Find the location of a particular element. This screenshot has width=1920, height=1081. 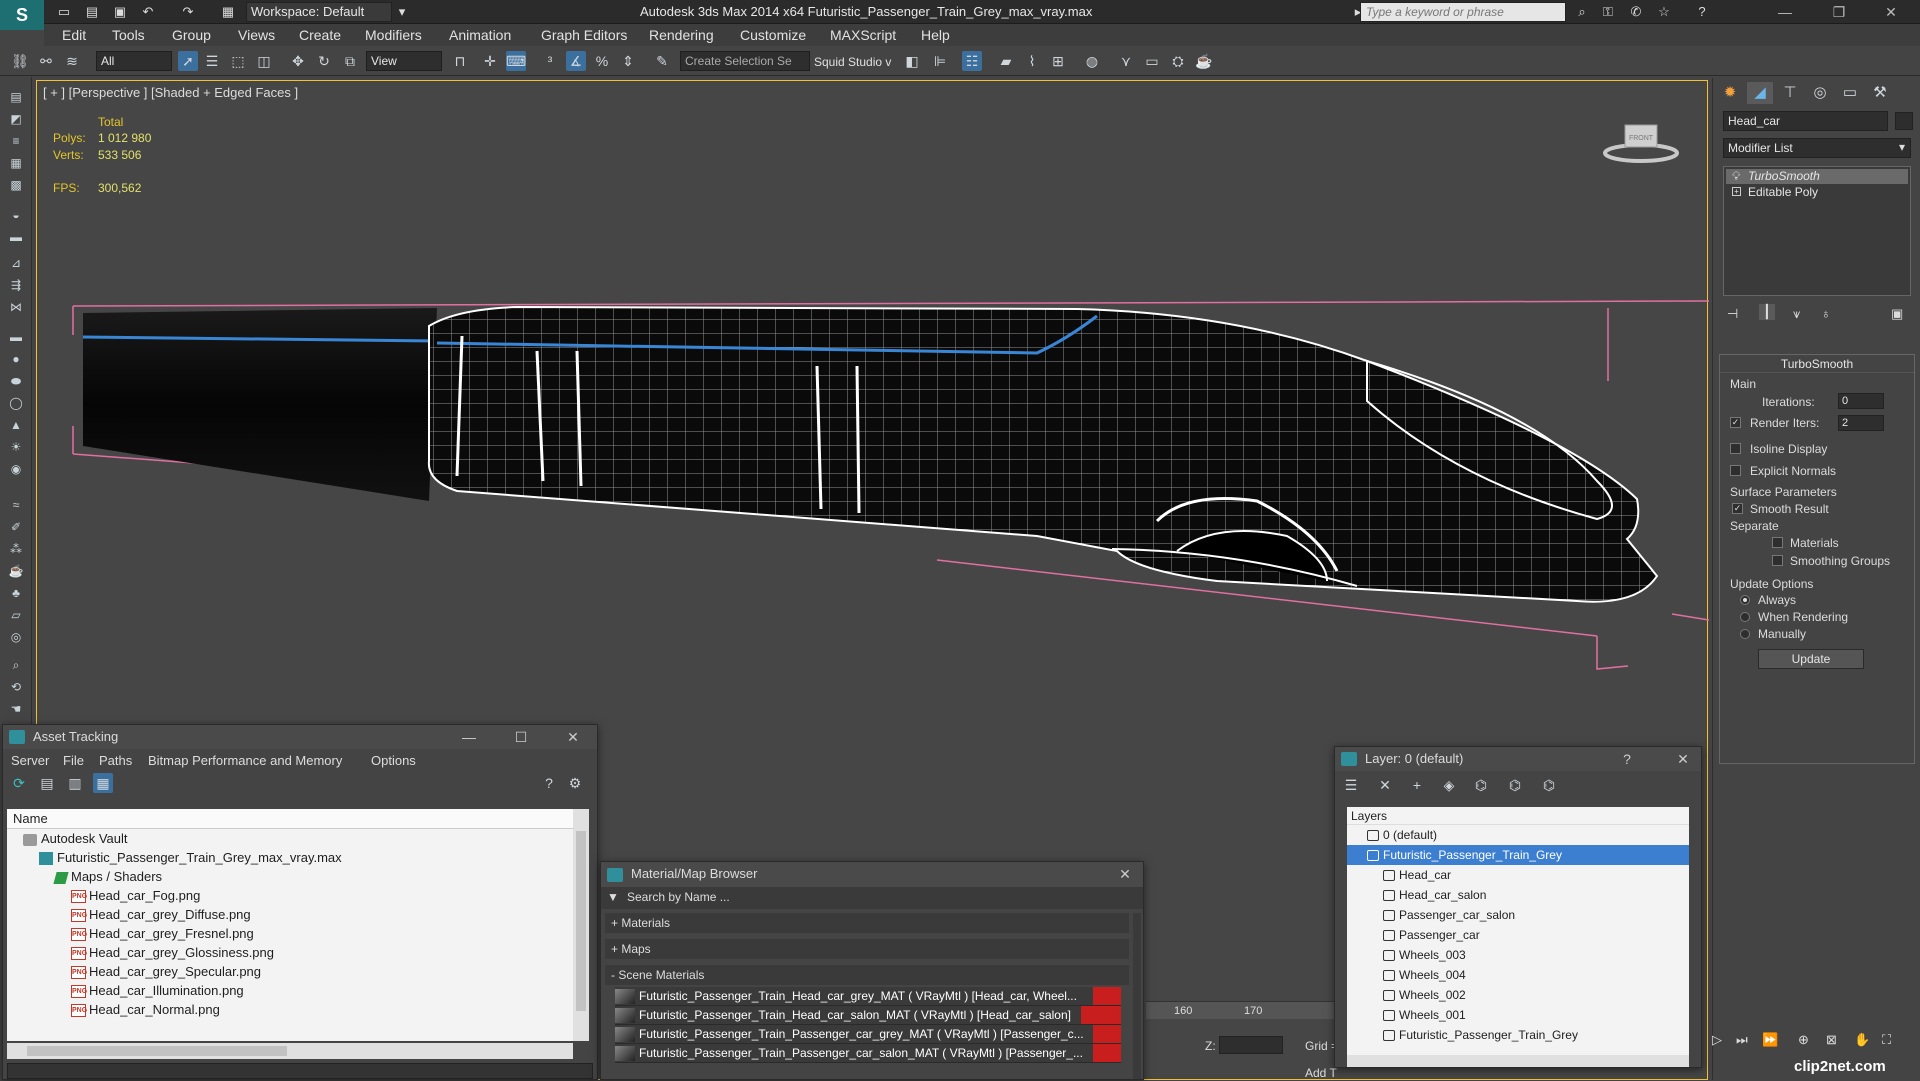

menu-rendering: Rendering is located at coordinates (681, 35).